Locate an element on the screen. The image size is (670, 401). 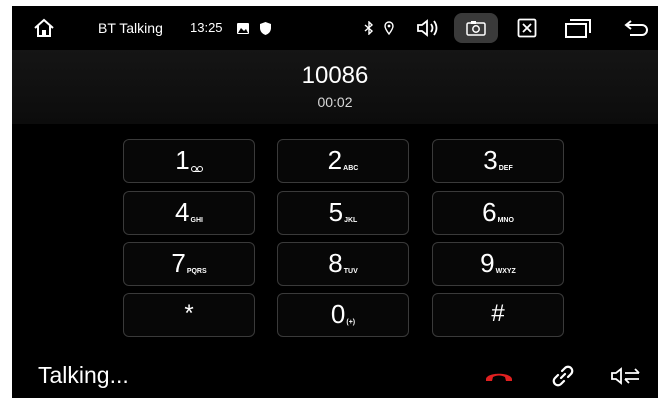
key-digit: 2 is located at coordinates (335, 160).